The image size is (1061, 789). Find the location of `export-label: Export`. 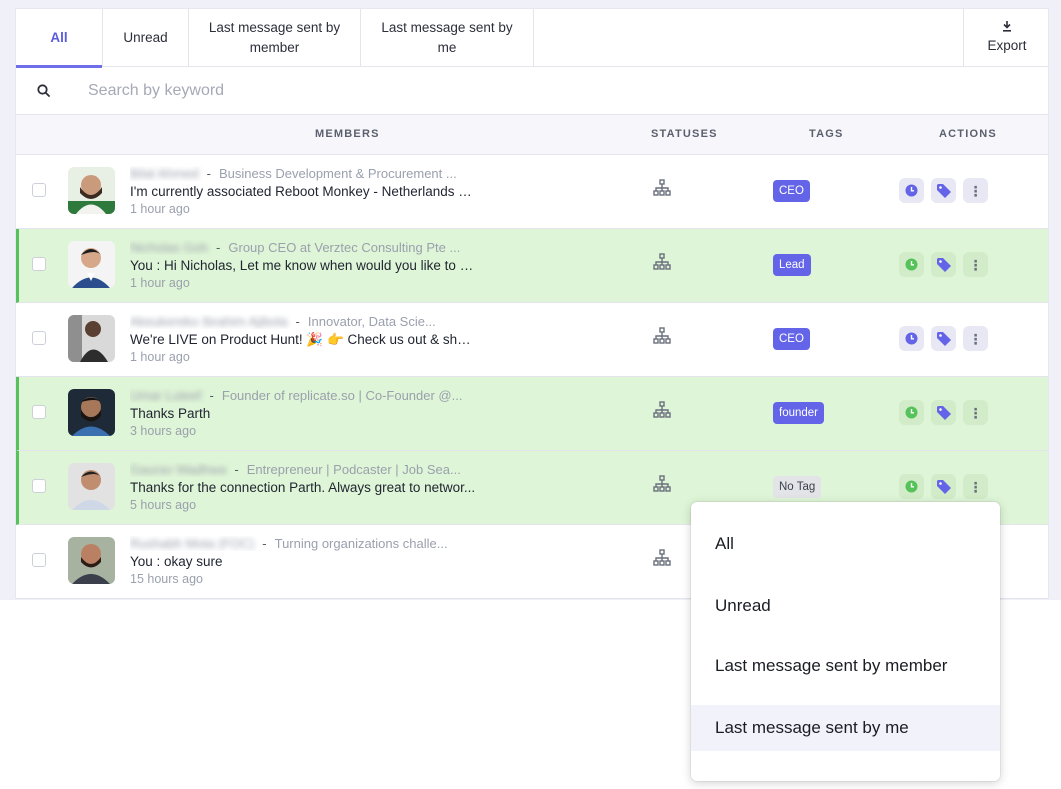

export-label: Export is located at coordinates (1007, 45).